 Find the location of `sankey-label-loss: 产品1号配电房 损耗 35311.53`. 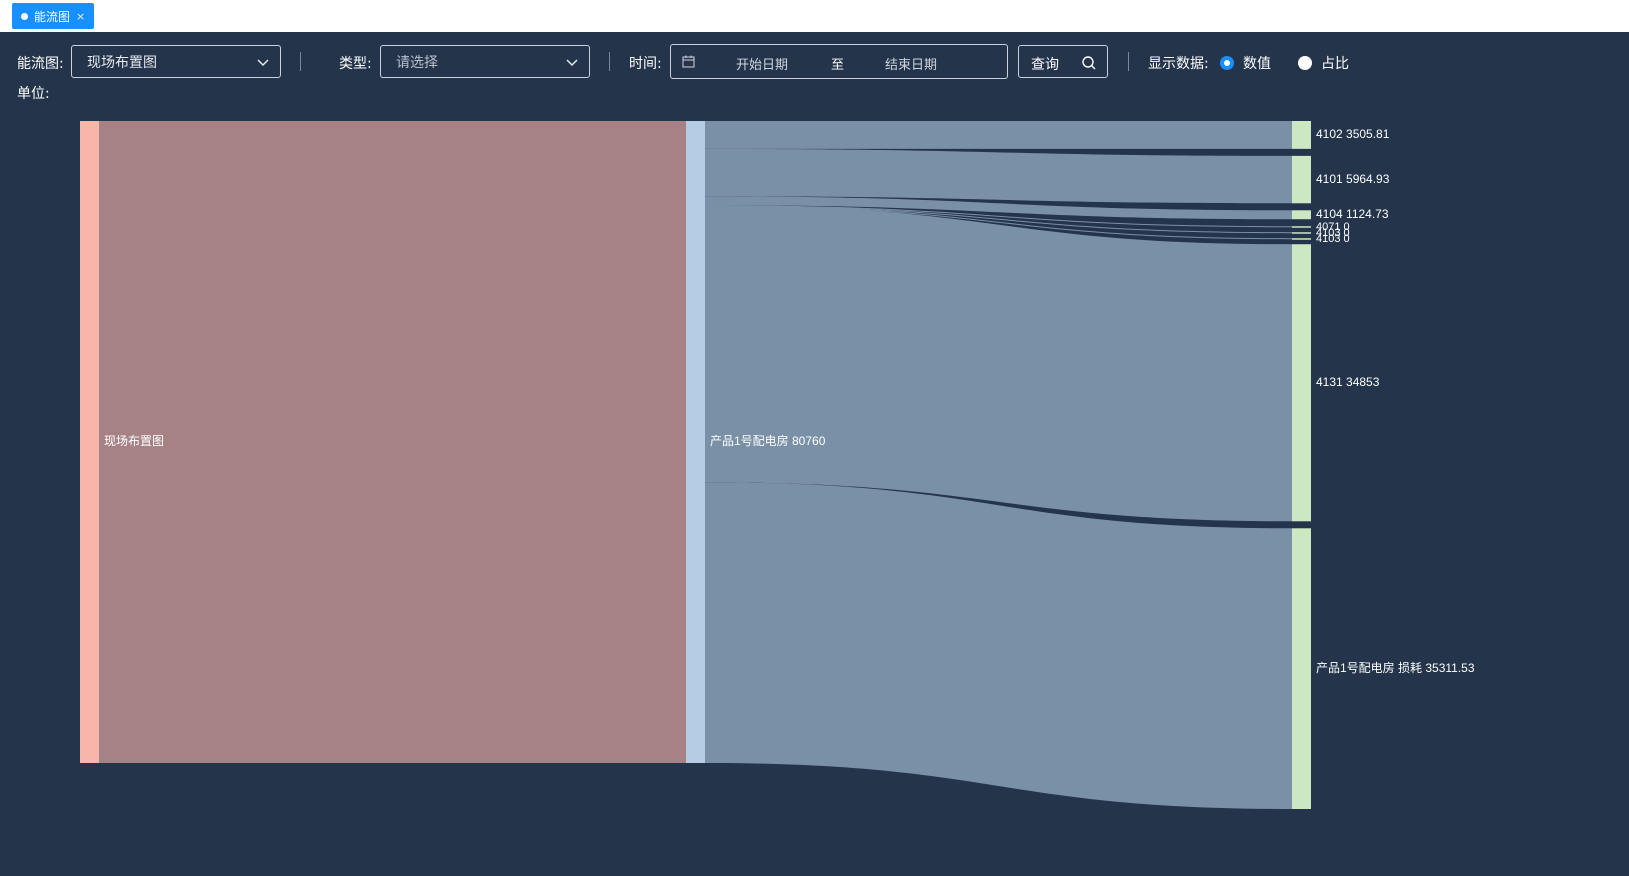

sankey-label-loss: 产品1号配电房 损耗 35311.53 is located at coordinates (1395, 667).